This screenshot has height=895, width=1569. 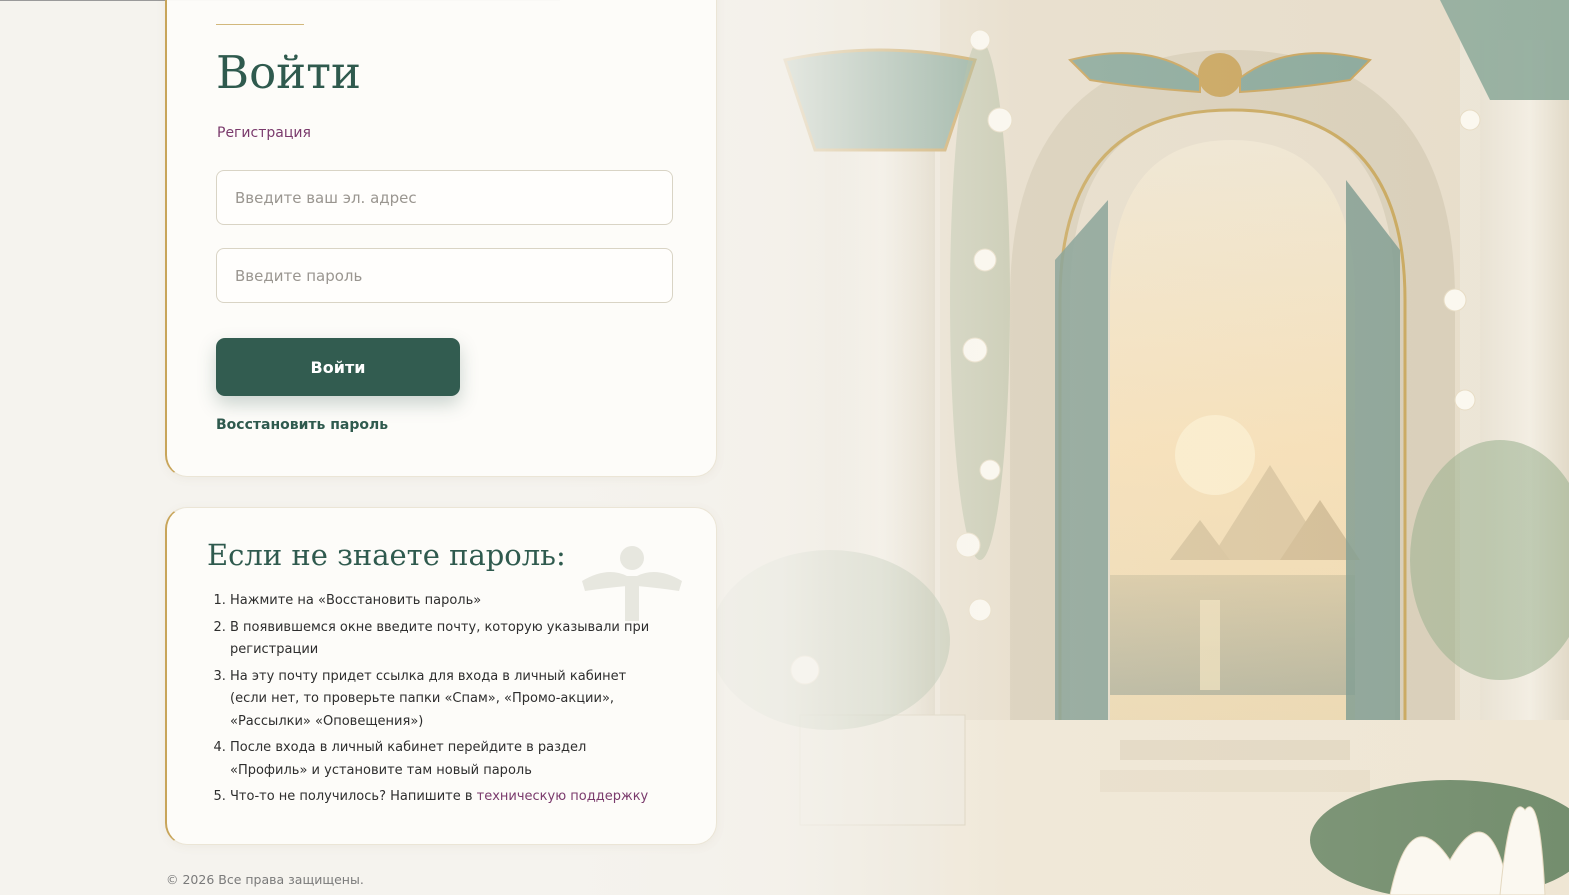 I want to click on login-button: Войти, so click(x=338, y=367).